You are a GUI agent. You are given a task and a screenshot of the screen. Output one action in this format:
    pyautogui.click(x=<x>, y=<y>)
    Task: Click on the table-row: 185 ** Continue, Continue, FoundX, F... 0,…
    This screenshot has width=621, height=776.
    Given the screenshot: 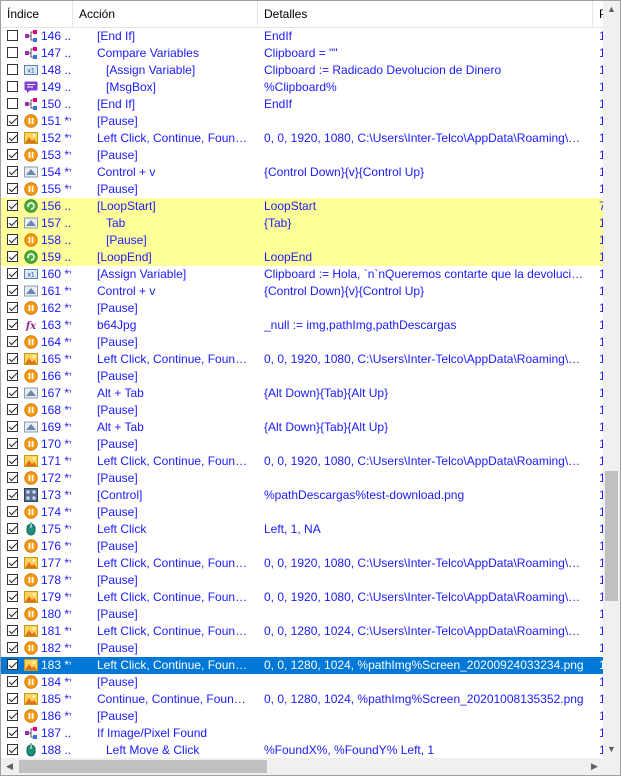 What is the action you would take?
    pyautogui.click(x=302, y=699)
    